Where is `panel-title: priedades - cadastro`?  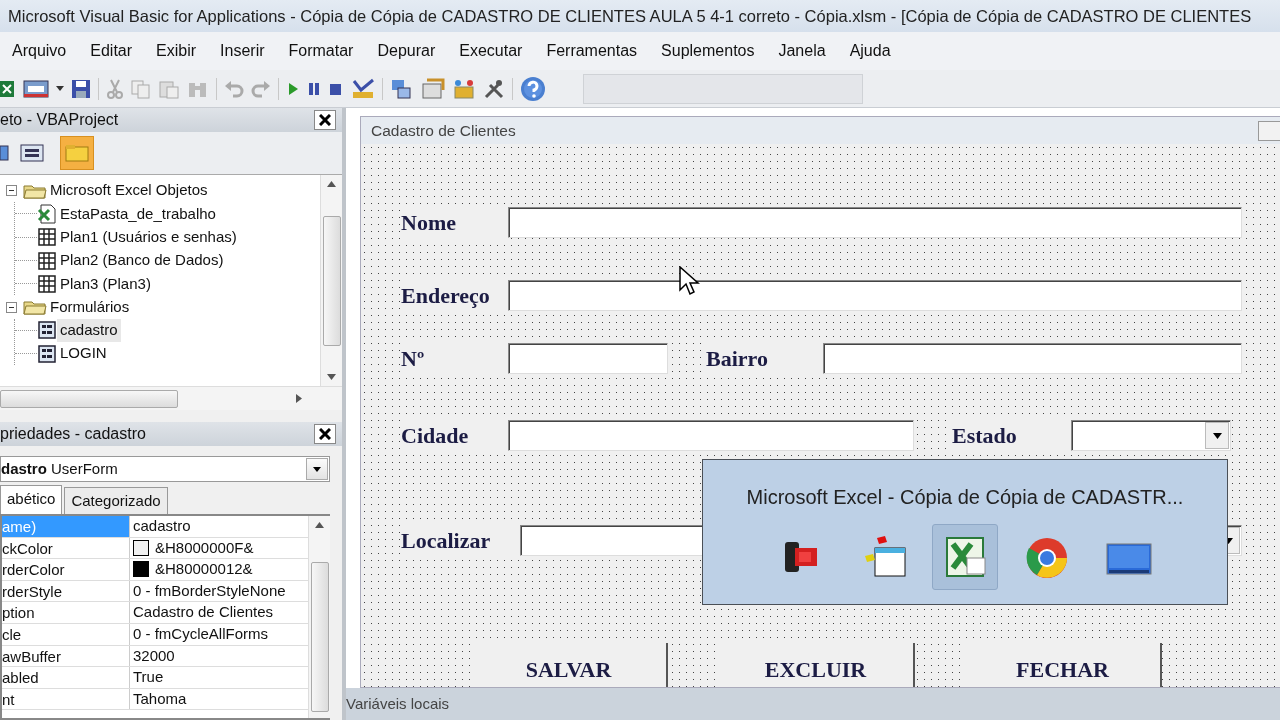 panel-title: priedades - cadastro is located at coordinates (73, 434).